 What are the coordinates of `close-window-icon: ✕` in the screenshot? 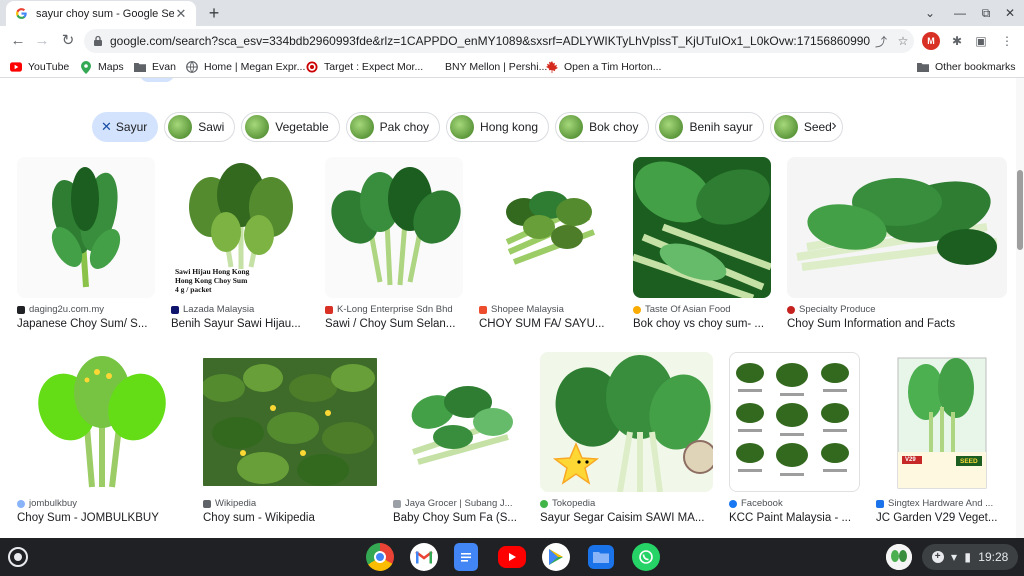 It's located at (1010, 13).